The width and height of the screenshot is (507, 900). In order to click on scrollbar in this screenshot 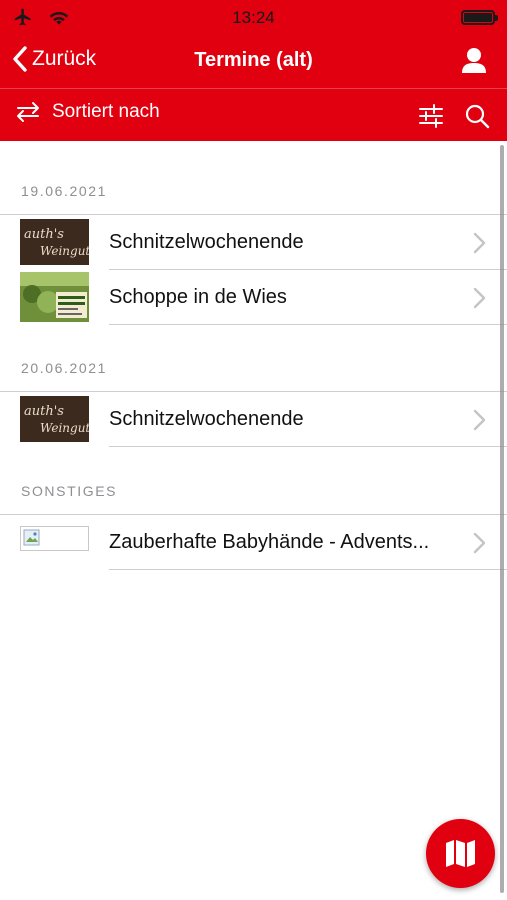, I will do `click(502, 519)`.